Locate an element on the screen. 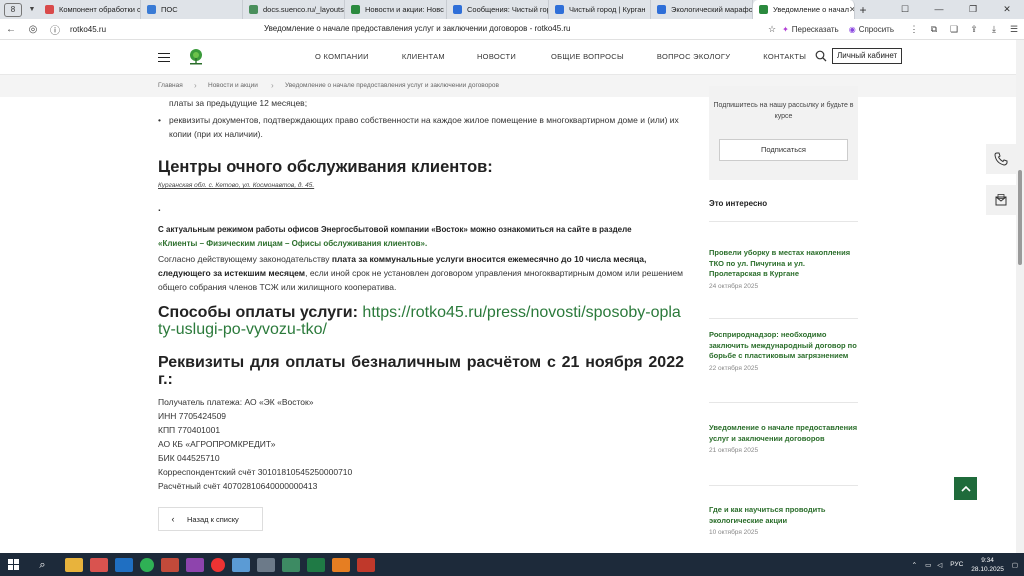 The width and height of the screenshot is (1024, 576). menu-item-faq: ОБЩИЕ ВОПРОСЫ is located at coordinates (587, 56).